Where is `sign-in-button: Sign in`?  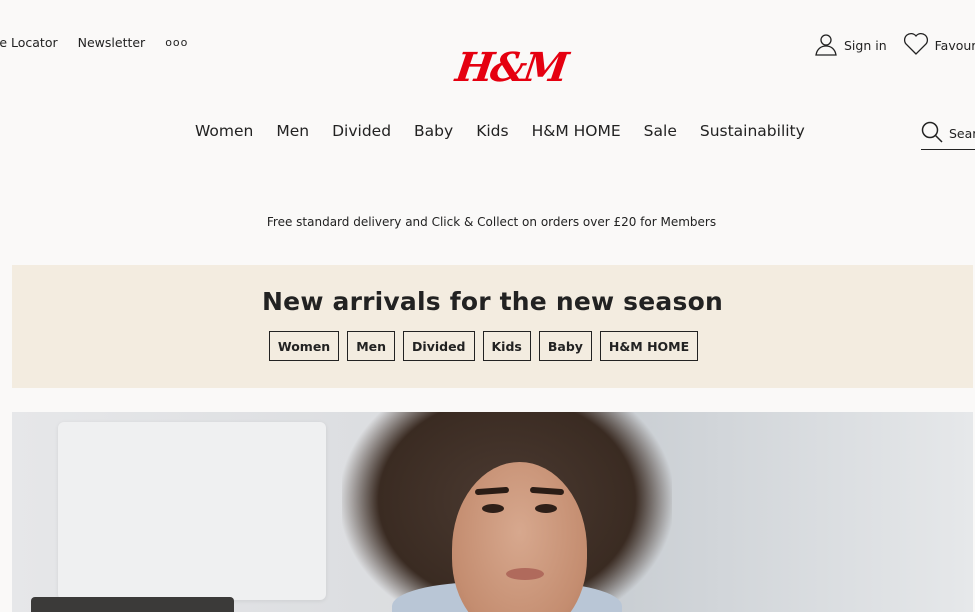
sign-in-button: Sign in is located at coordinates (850, 45).